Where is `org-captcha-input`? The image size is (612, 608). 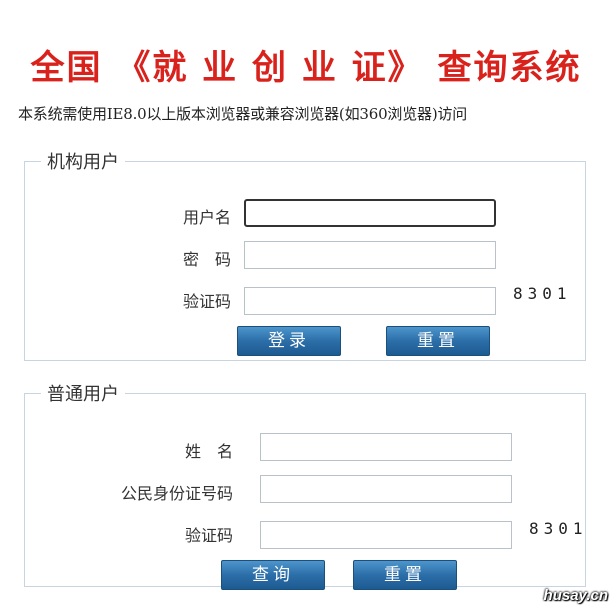
org-captcha-input is located at coordinates (370, 301).